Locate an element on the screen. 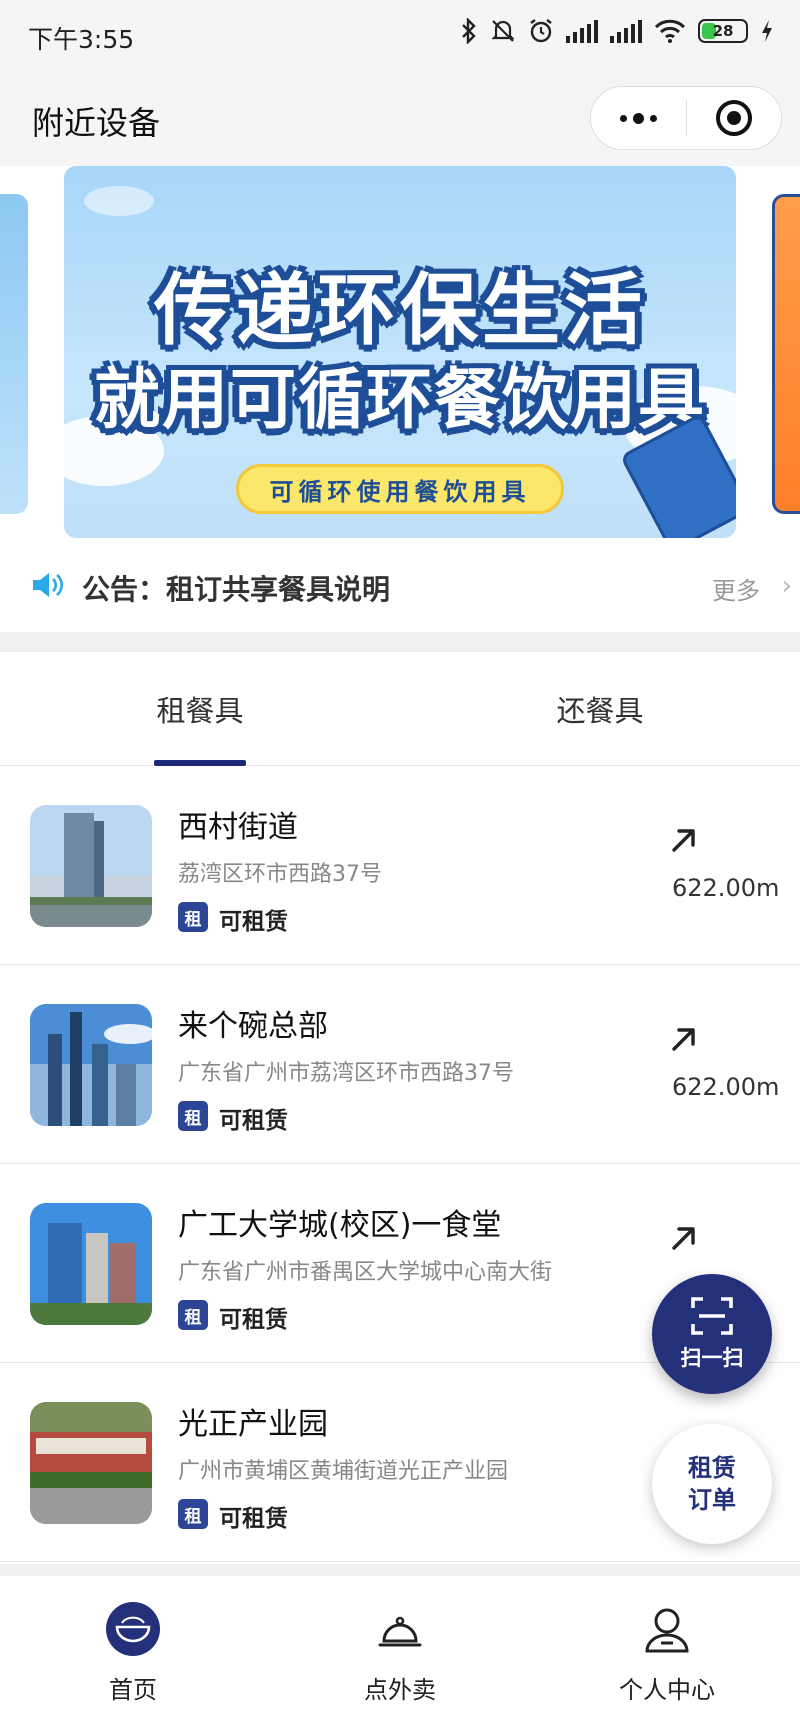 This screenshot has height=1733, width=800. location-address: 广东省广州市荔湾区环市西路37号 is located at coordinates (346, 1073).